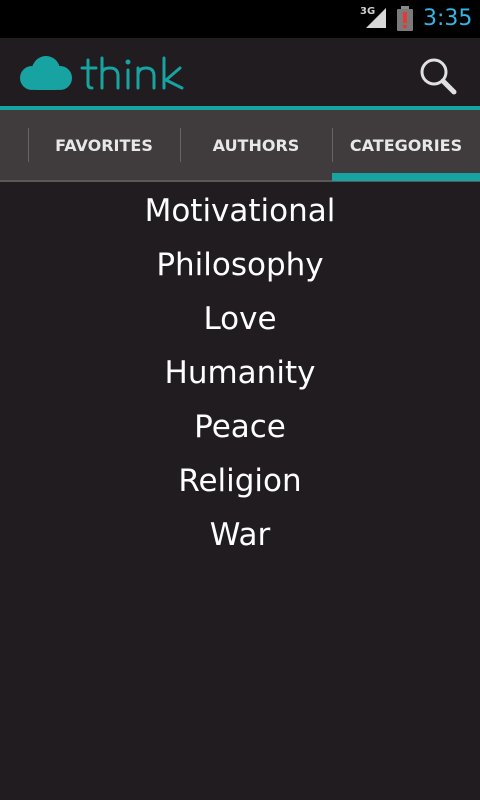 This screenshot has height=800, width=480. Describe the element at coordinates (240, 265) in the screenshot. I see `category-item-philosophy: Philosophy` at that location.